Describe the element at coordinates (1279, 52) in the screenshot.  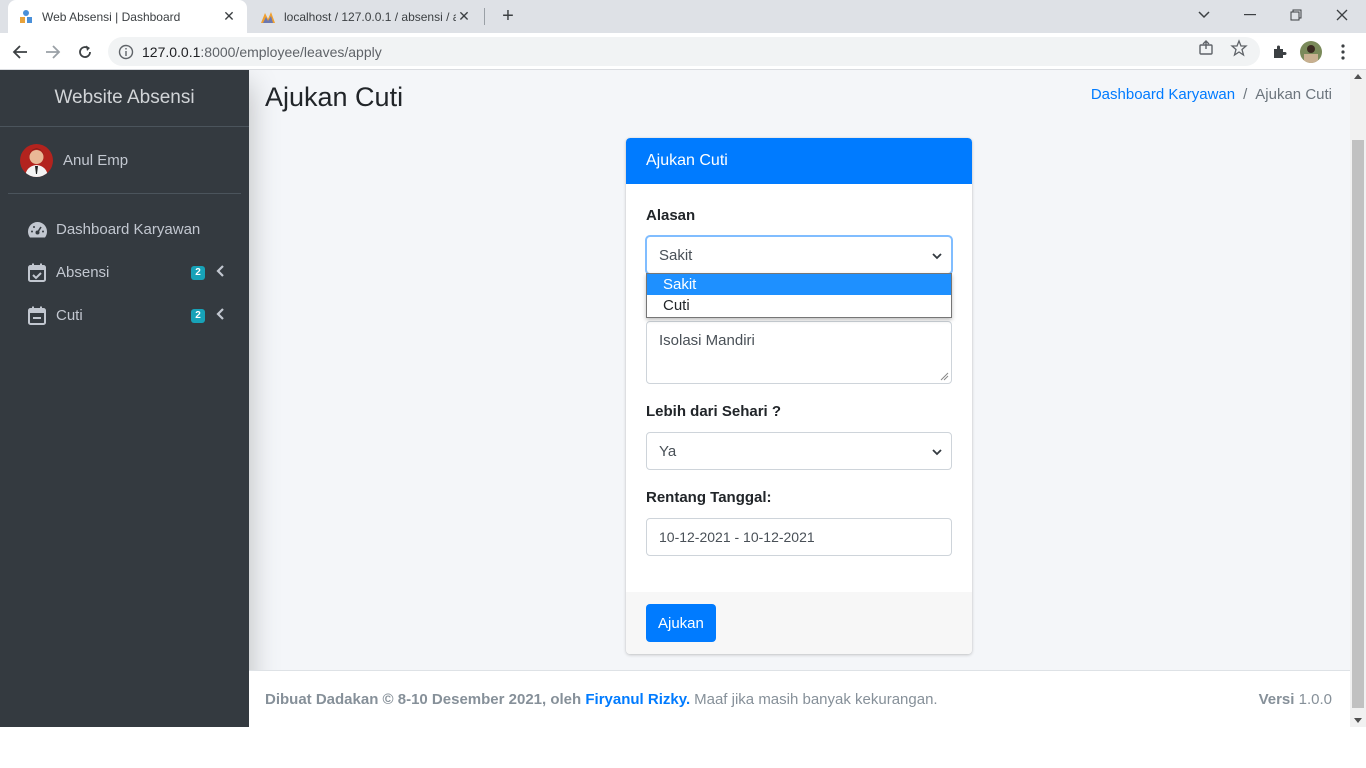
I see `extensions-icon` at that location.